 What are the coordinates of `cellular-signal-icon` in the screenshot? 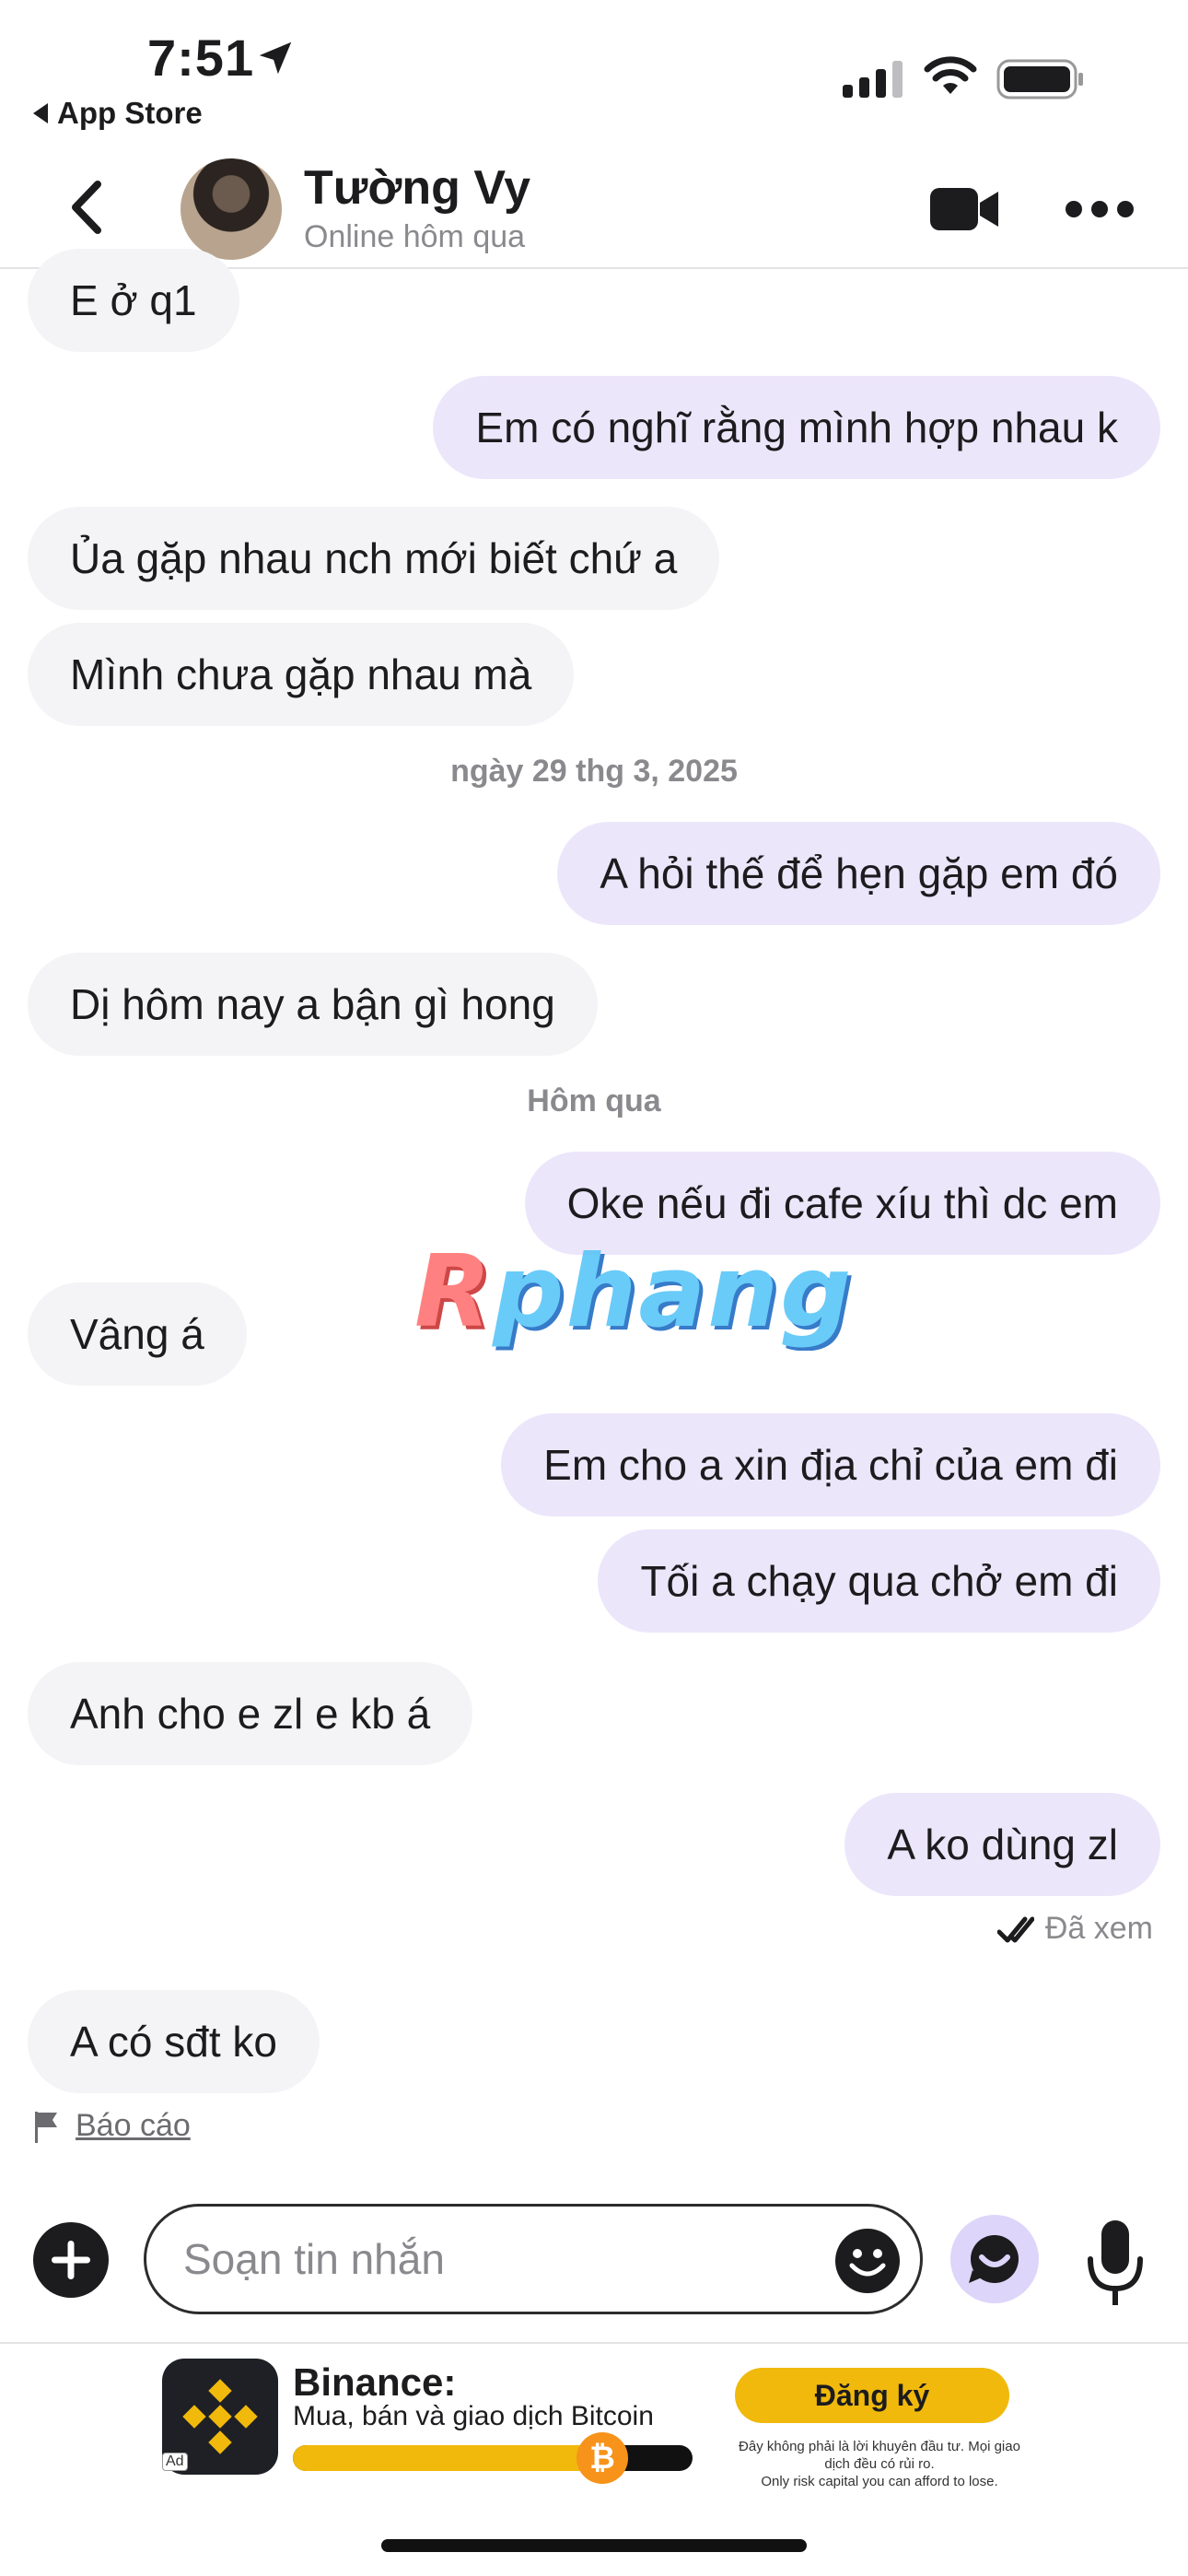 It's located at (873, 79).